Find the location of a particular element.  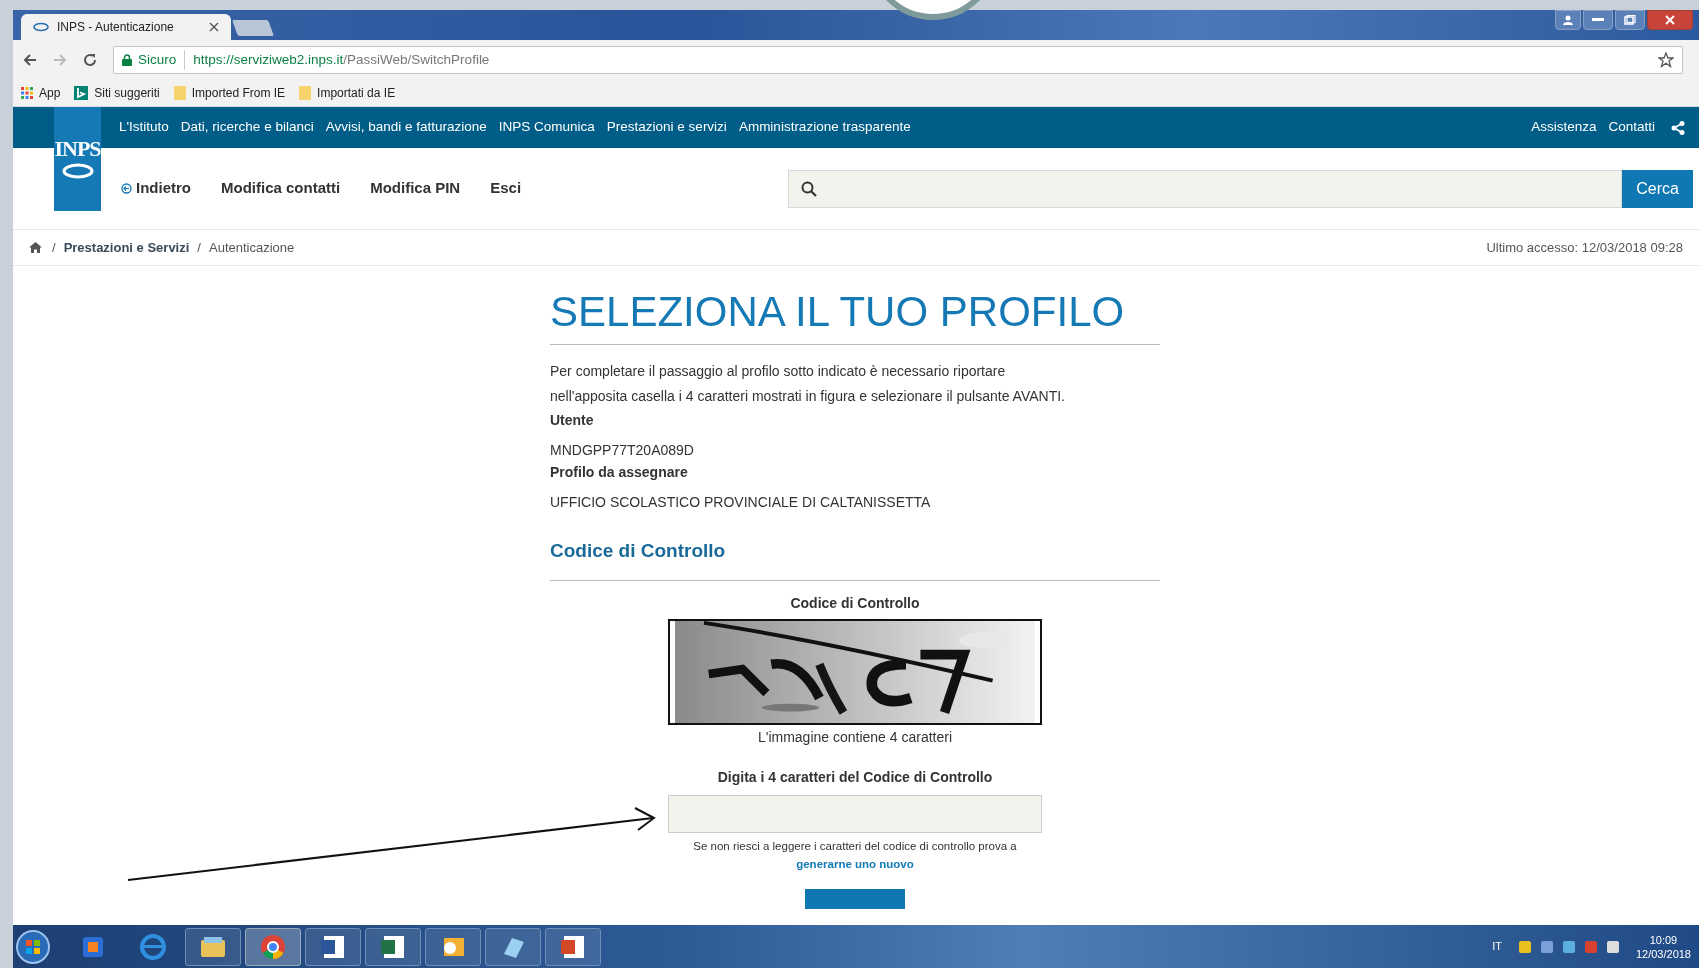

search-icon is located at coordinates (809, 188).